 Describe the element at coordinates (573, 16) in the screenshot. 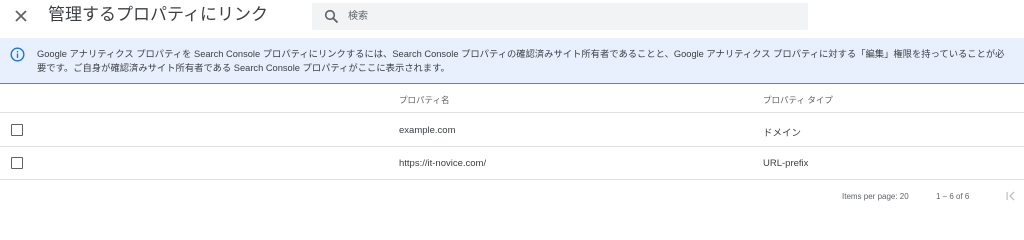

I see `search-input` at that location.